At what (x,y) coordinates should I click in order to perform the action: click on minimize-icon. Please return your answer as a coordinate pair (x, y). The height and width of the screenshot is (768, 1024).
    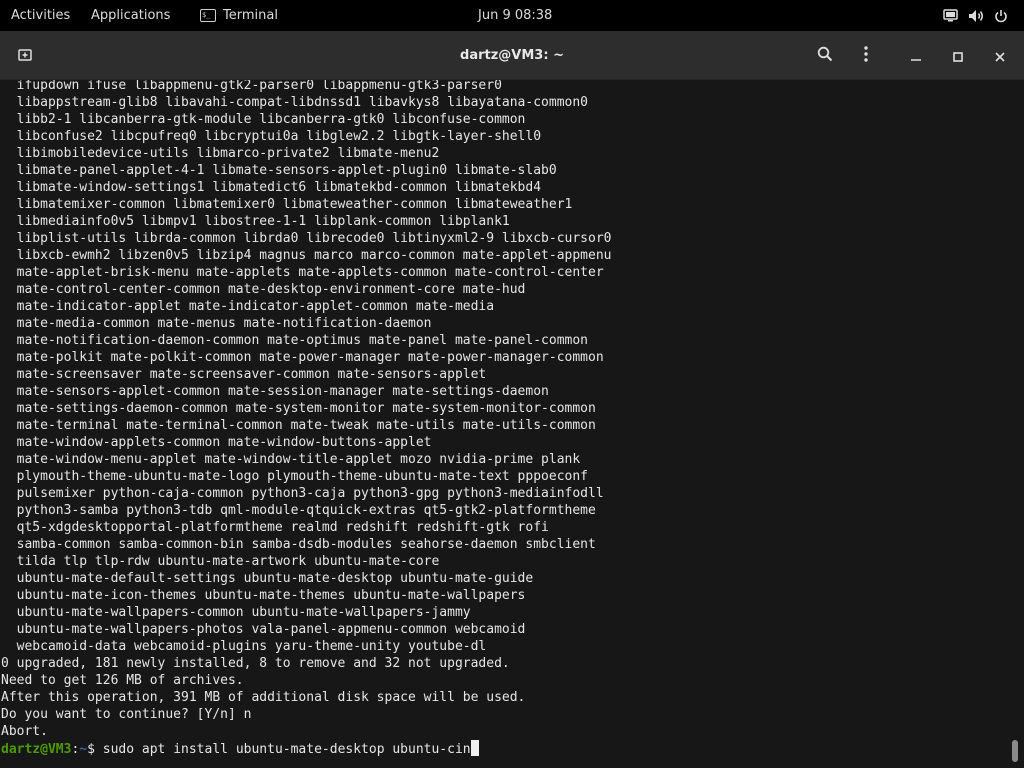
    Looking at the image, I should click on (916, 56).